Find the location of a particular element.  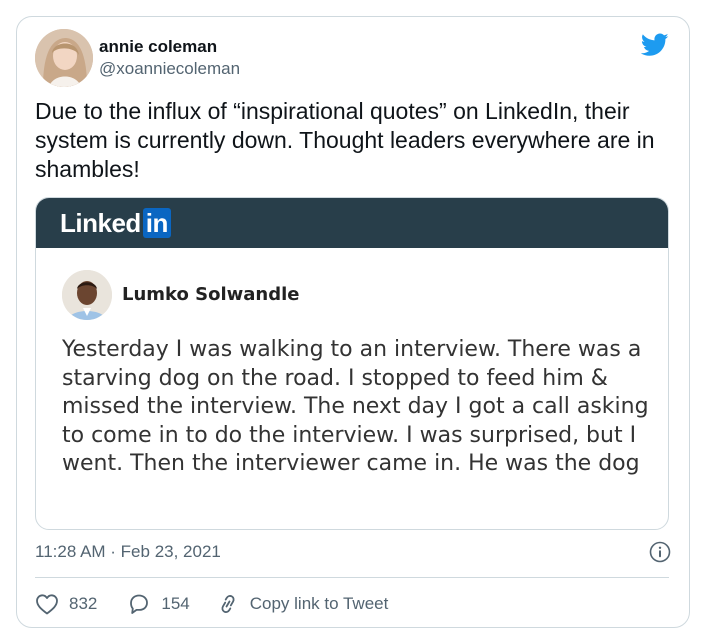

heart-icon is located at coordinates (47, 604).